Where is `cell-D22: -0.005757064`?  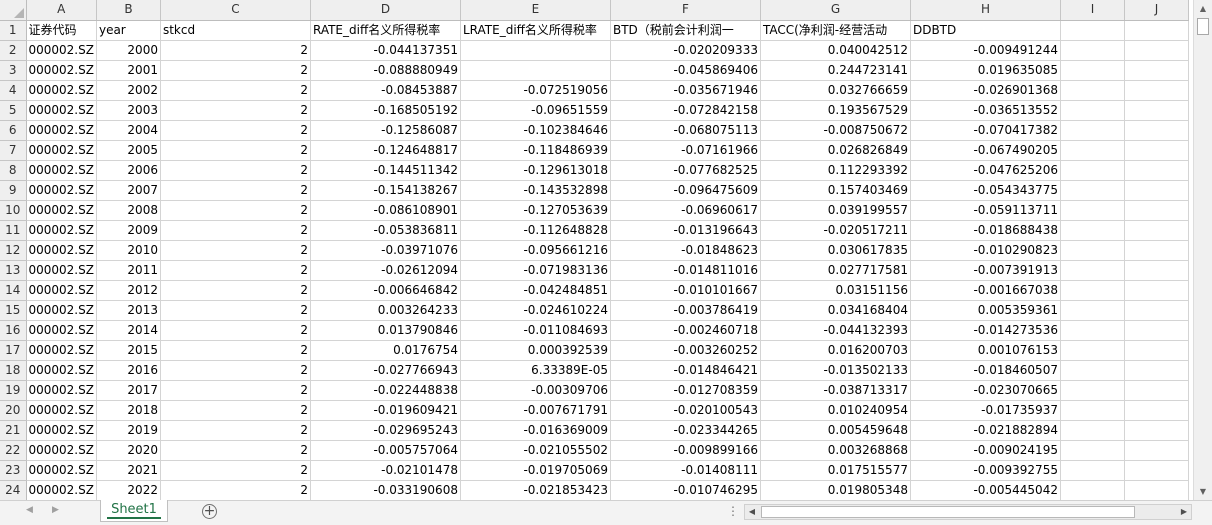
cell-D22: -0.005757064 is located at coordinates (385, 450).